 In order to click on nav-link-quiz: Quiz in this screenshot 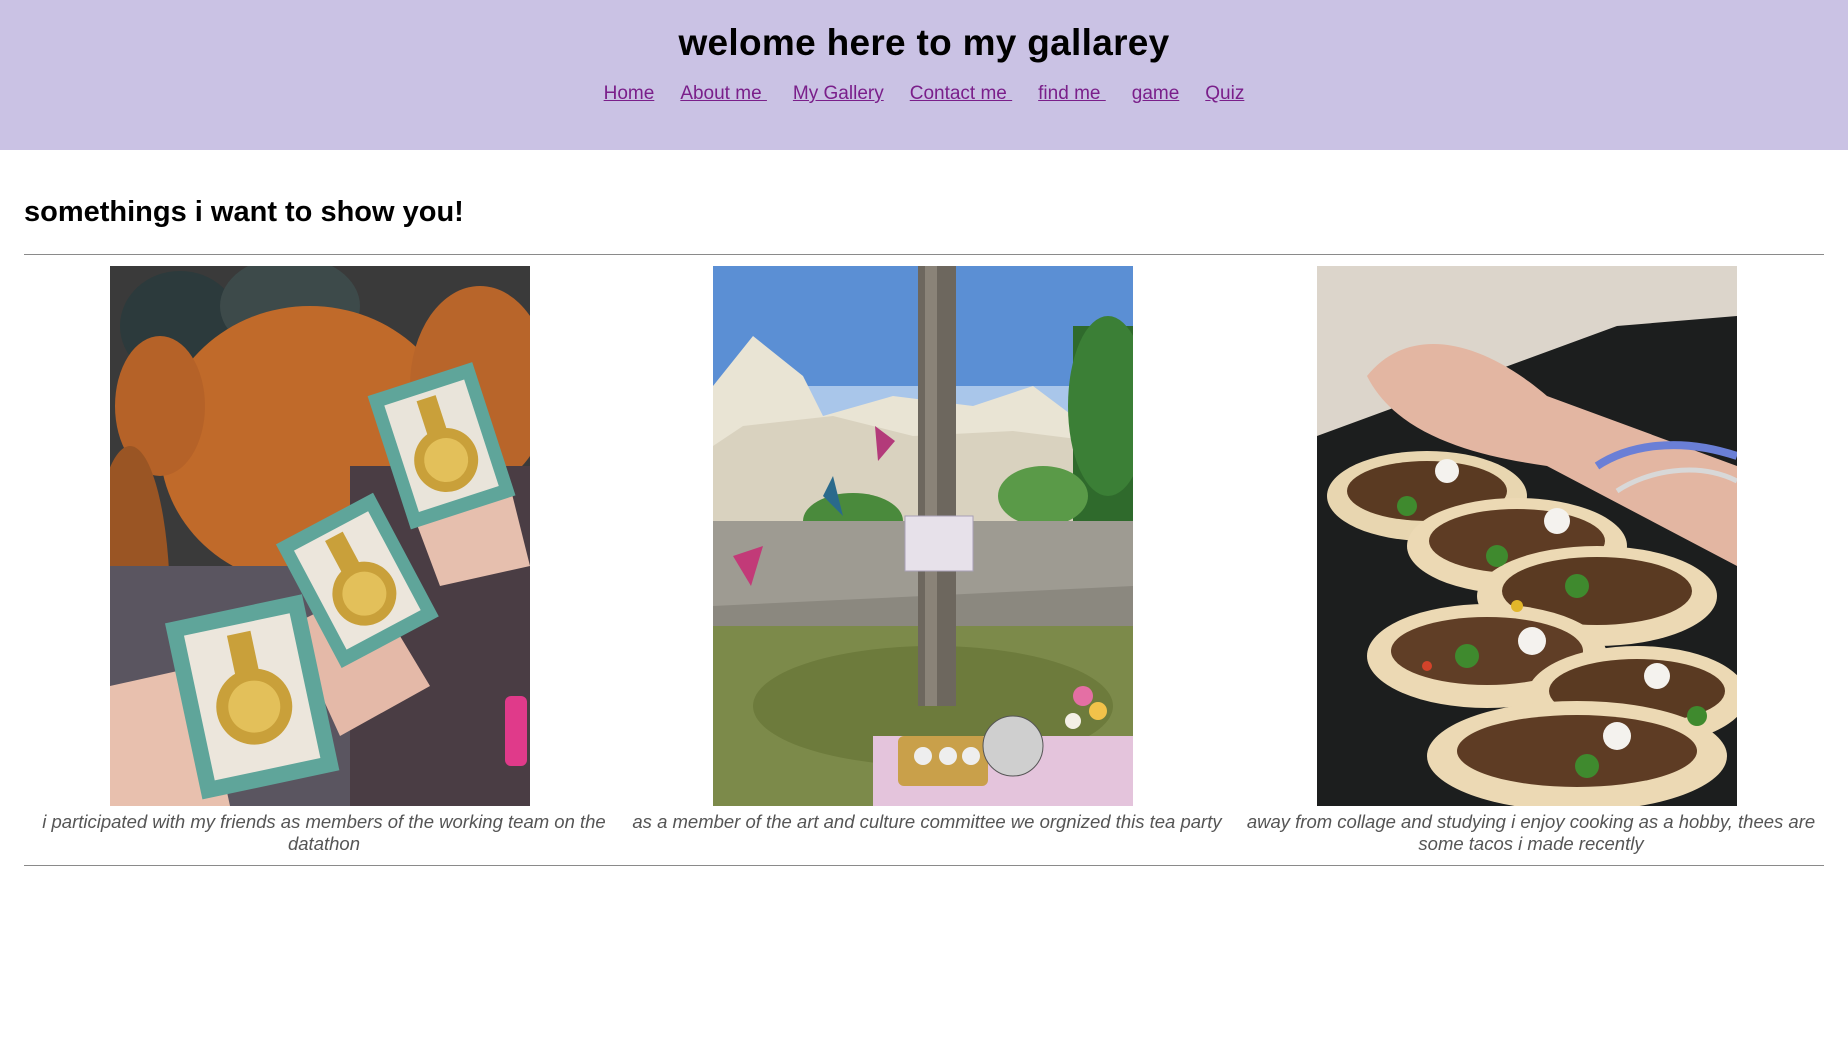, I will do `click(1224, 93)`.